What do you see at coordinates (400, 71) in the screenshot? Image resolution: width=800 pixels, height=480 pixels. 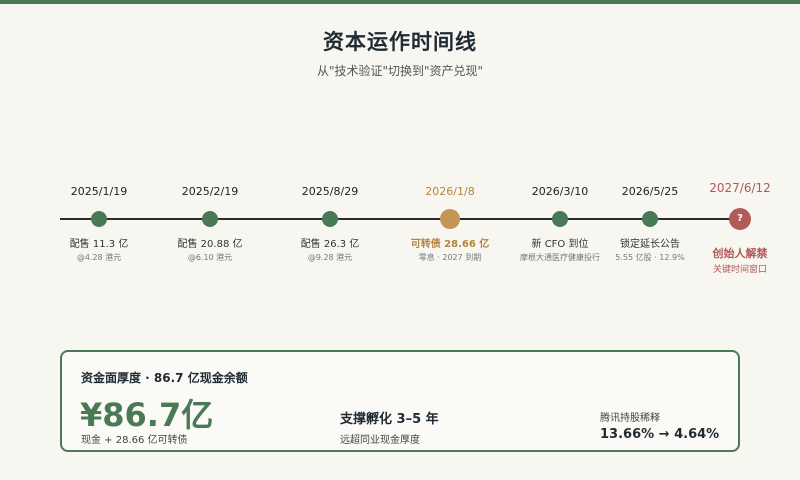 I see `page-subtitle: 从"技术验证"切换到"资产兑现"` at bounding box center [400, 71].